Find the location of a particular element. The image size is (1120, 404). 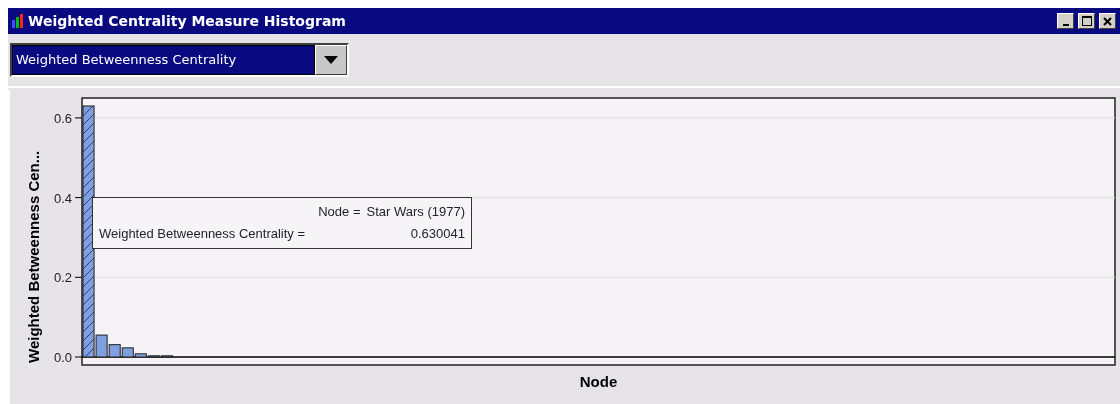

x-axis-title: Node is located at coordinates (598, 381).